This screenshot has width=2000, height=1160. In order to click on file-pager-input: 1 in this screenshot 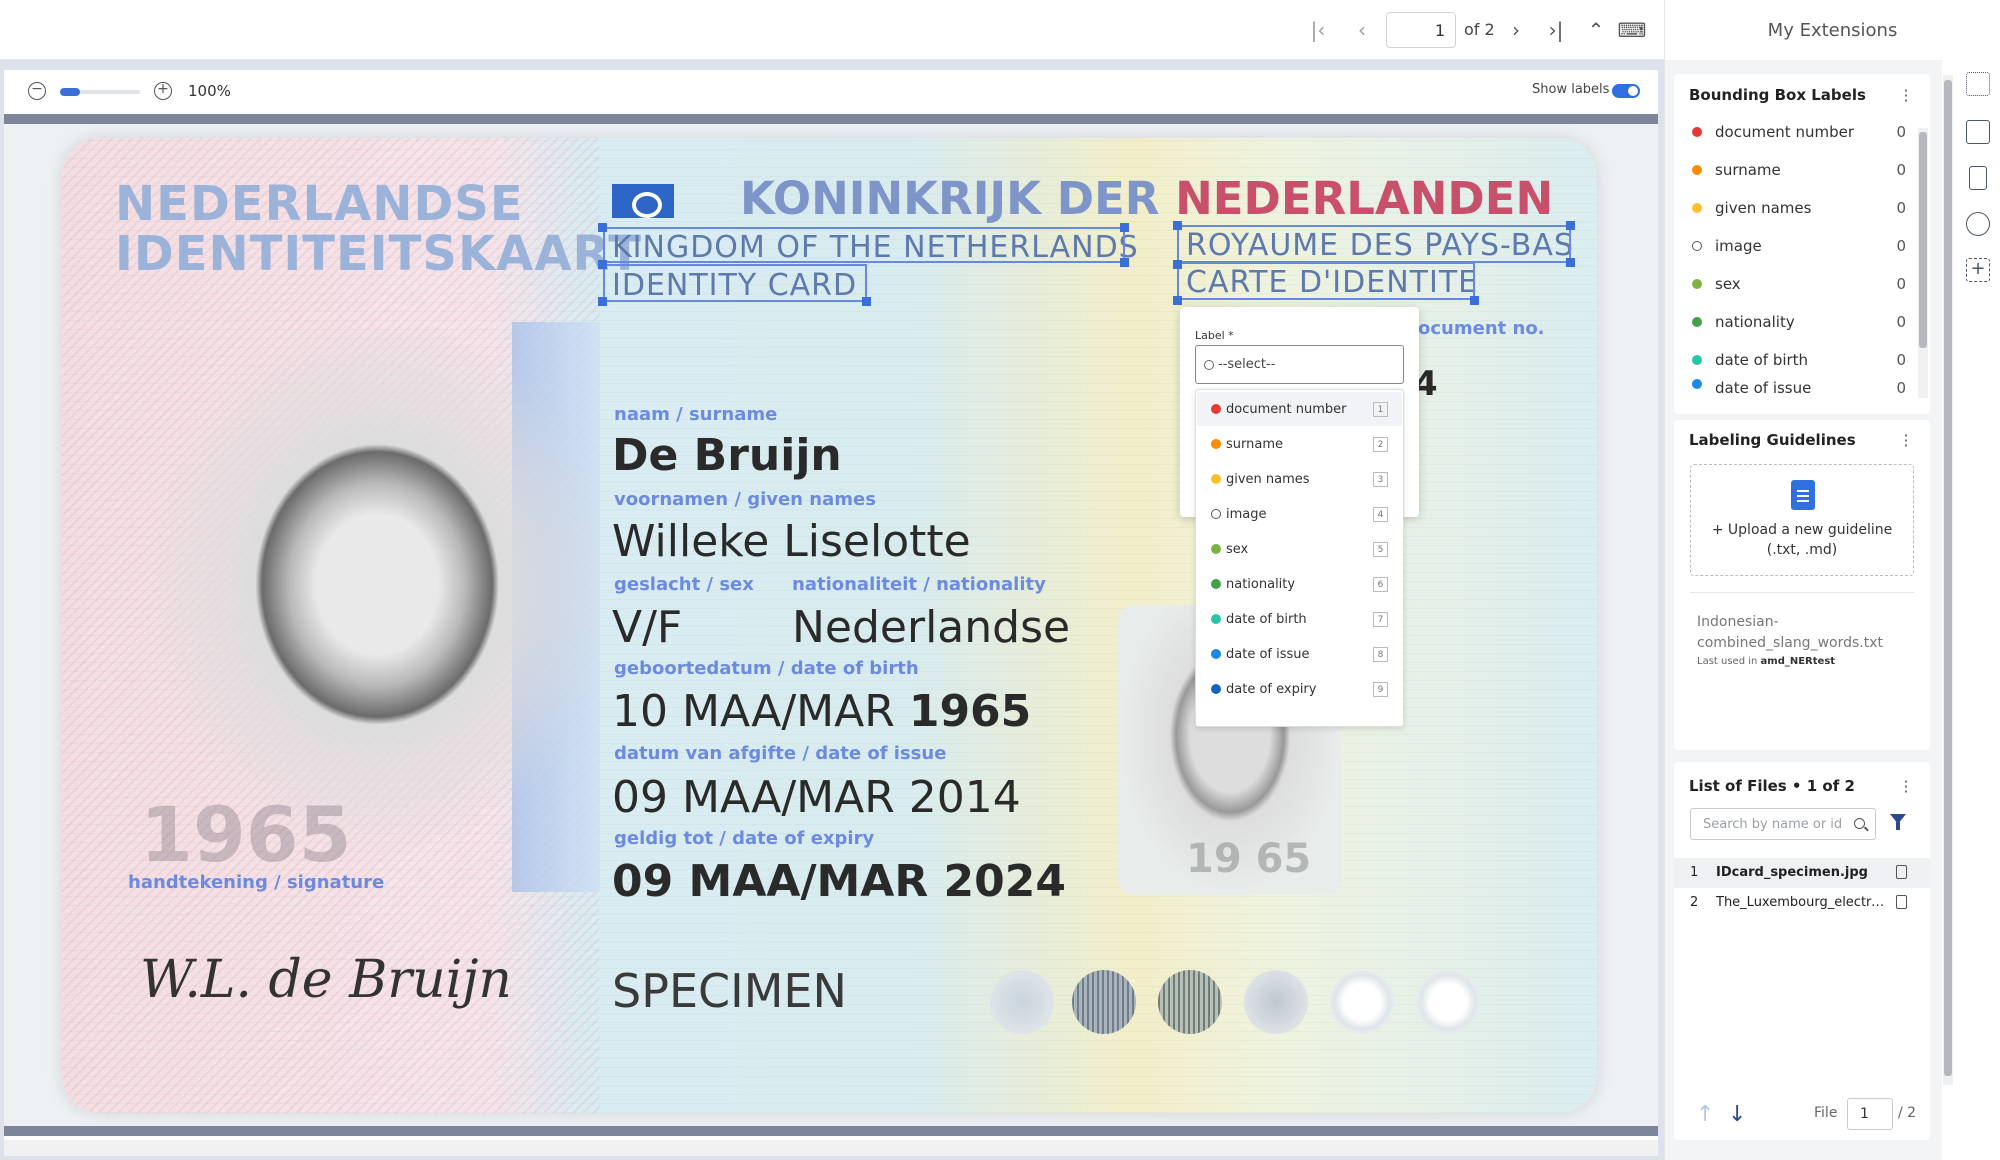, I will do `click(1870, 1114)`.